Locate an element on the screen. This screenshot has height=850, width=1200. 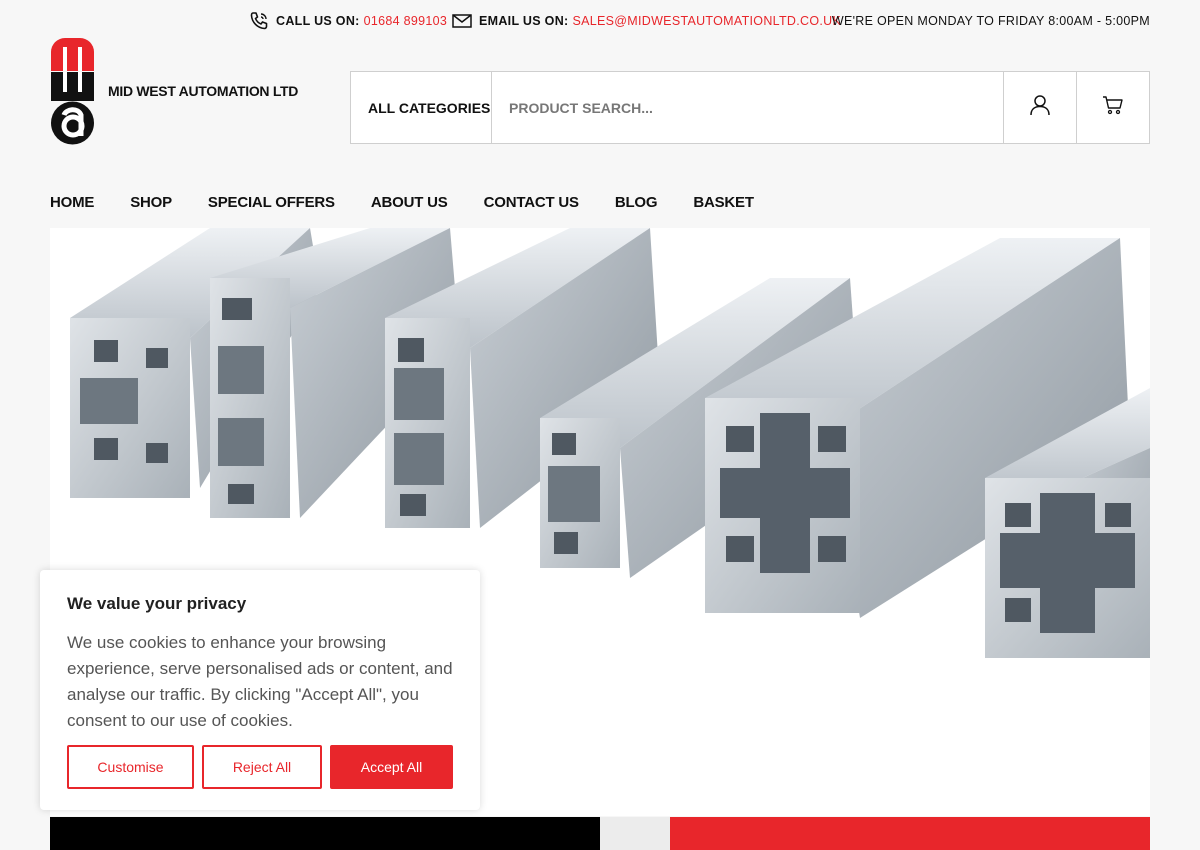
product-search-bar: ALL CATEGORIES is located at coordinates (750, 107).